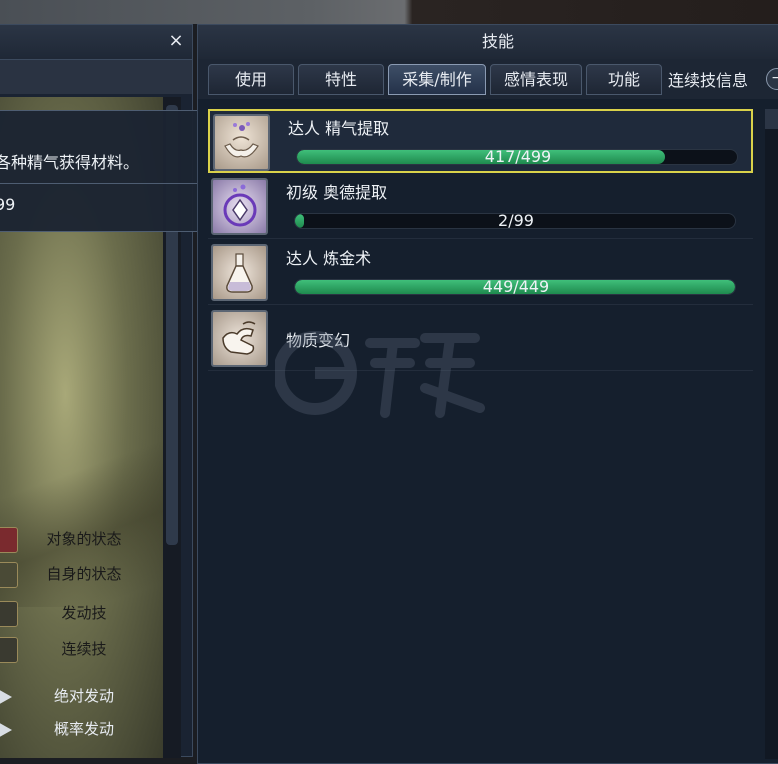 The image size is (778, 764). What do you see at coordinates (488, 79) in the screenshot?
I see `tab-bar: 使用 特性 采集/制作 感情表现 功能 连续技信息 −` at bounding box center [488, 79].